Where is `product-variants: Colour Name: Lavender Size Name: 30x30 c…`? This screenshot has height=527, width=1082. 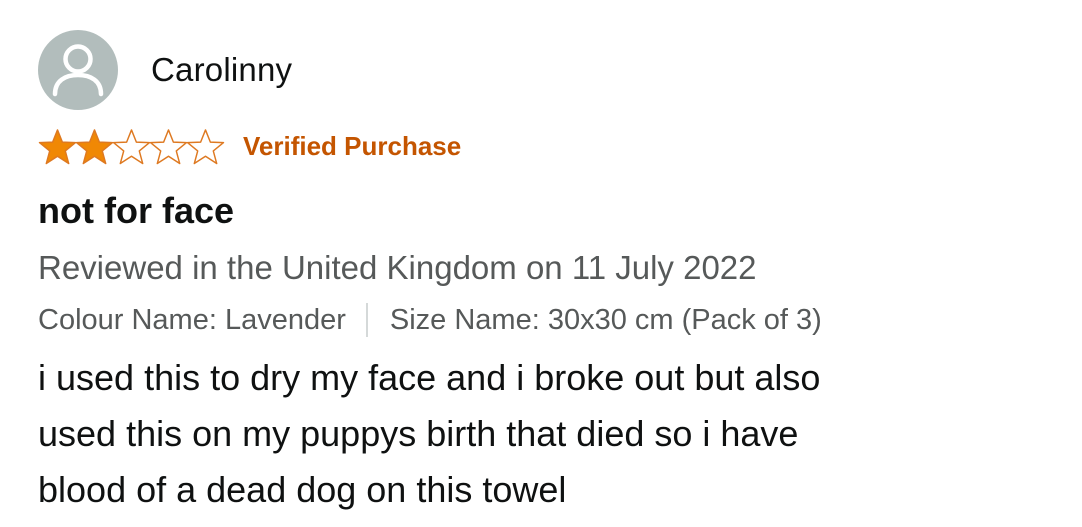
product-variants: Colour Name: Lavender Size Name: 30x30 c… is located at coordinates (553, 320).